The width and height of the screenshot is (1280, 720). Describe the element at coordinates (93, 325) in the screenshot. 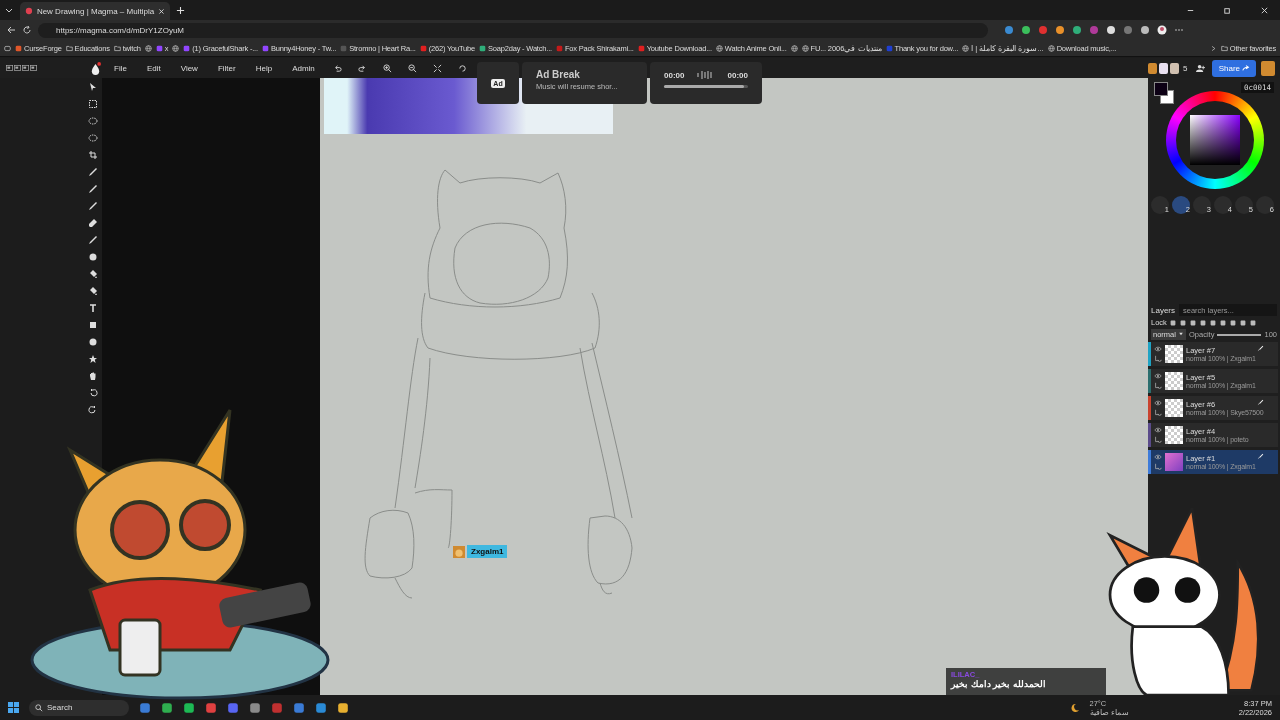

I see `square-tool-icon` at that location.